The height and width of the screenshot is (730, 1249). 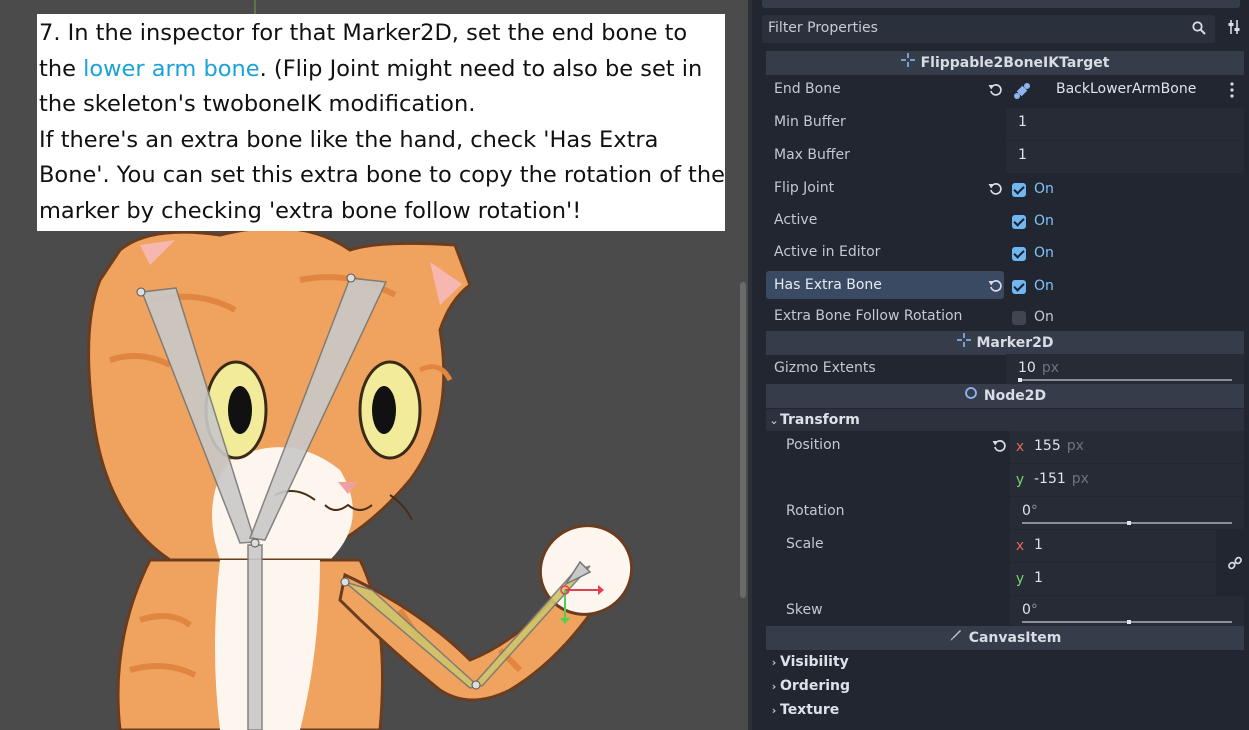 What do you see at coordinates (1125, 190) in the screenshot?
I see `flip-joint-field: On` at bounding box center [1125, 190].